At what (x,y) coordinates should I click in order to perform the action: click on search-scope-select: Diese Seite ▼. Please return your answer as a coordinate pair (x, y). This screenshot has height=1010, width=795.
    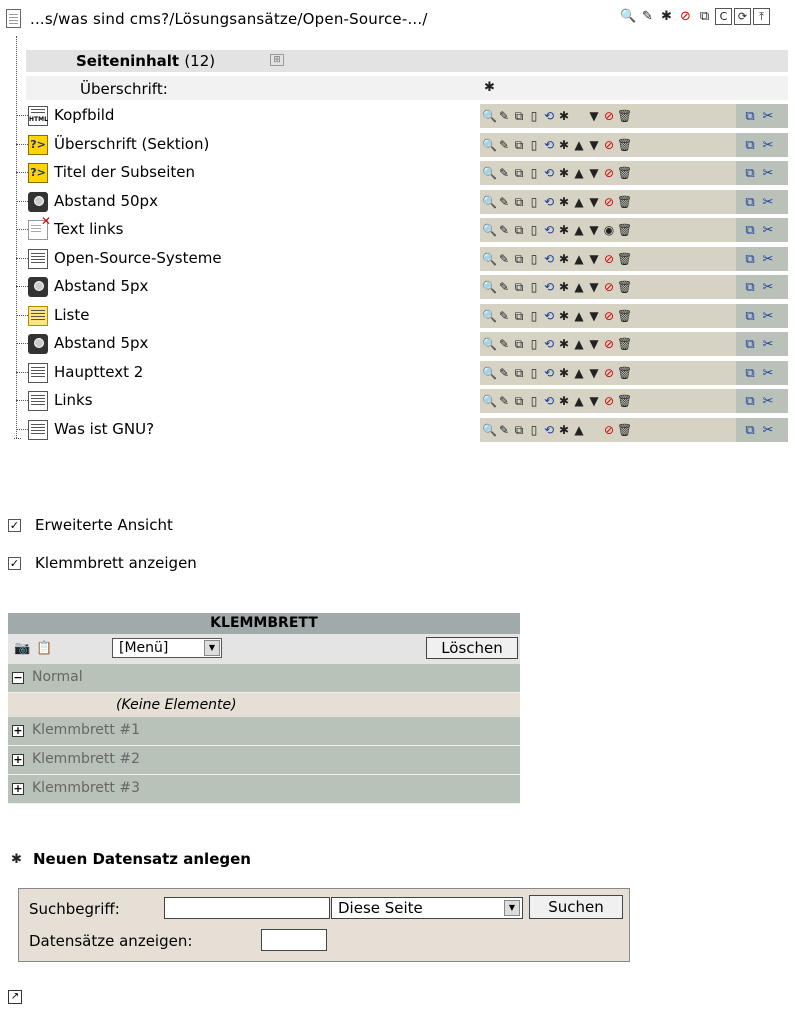
    Looking at the image, I should click on (427, 908).